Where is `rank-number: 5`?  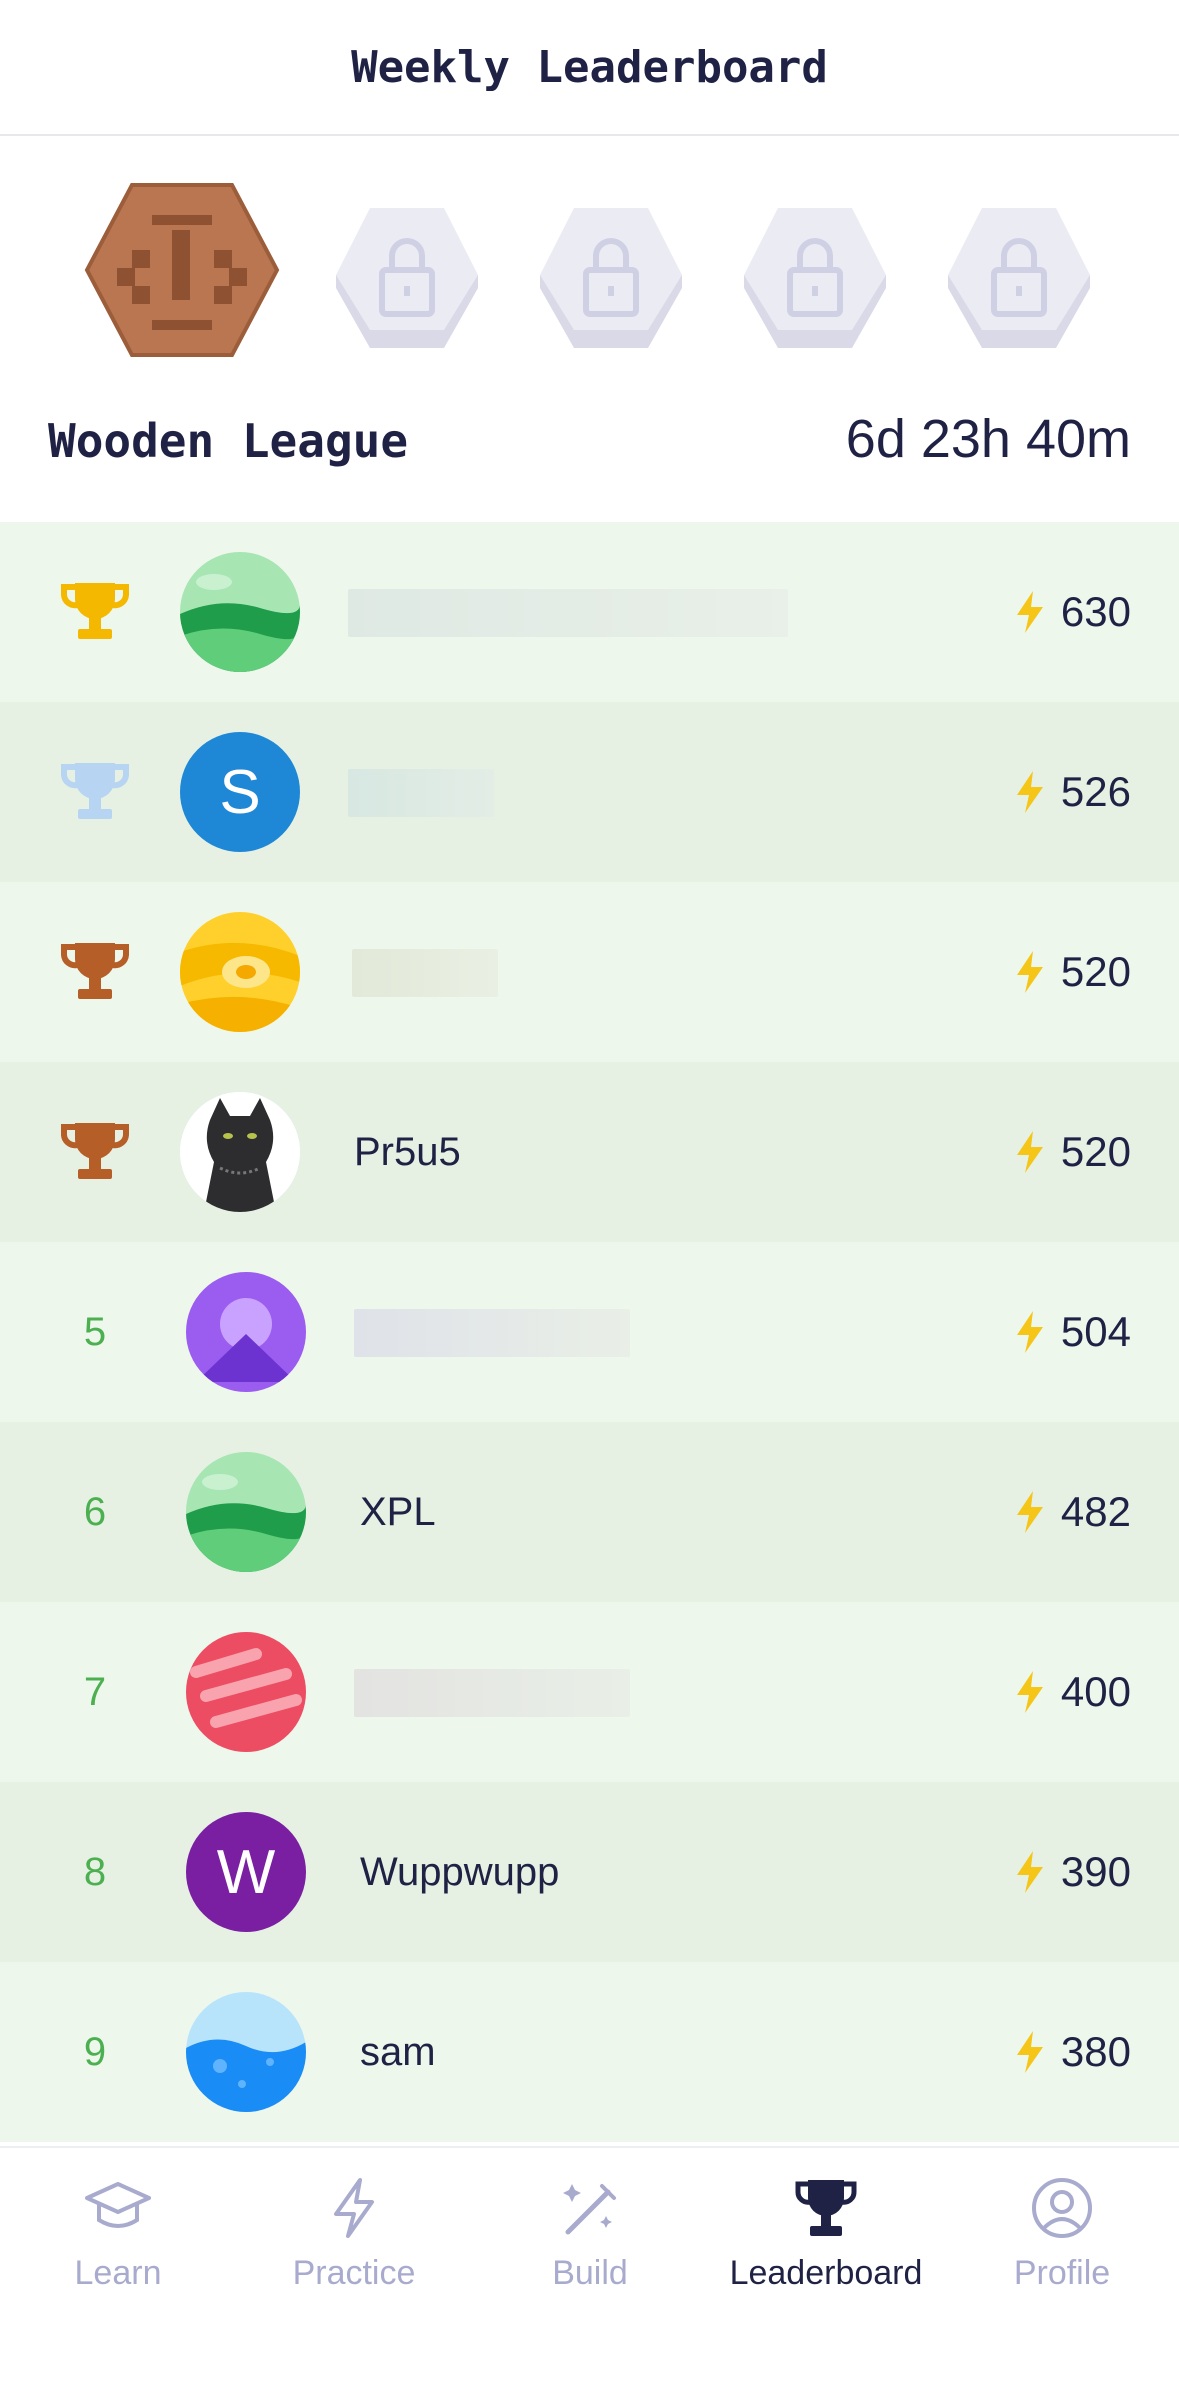
rank-number: 5 is located at coordinates (95, 1331).